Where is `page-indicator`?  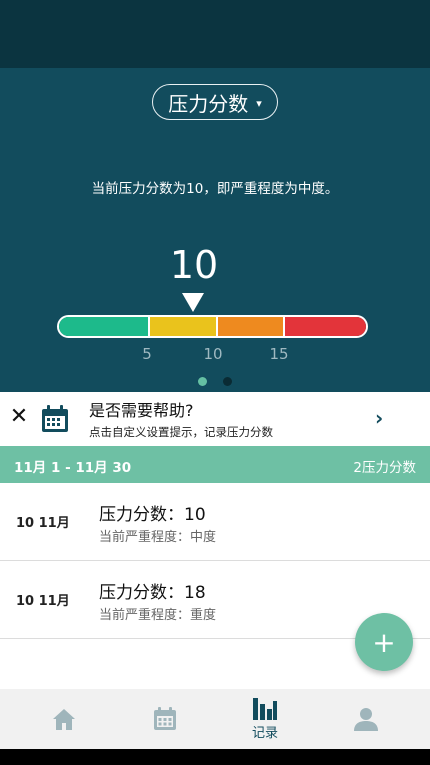
page-indicator is located at coordinates (227, 381).